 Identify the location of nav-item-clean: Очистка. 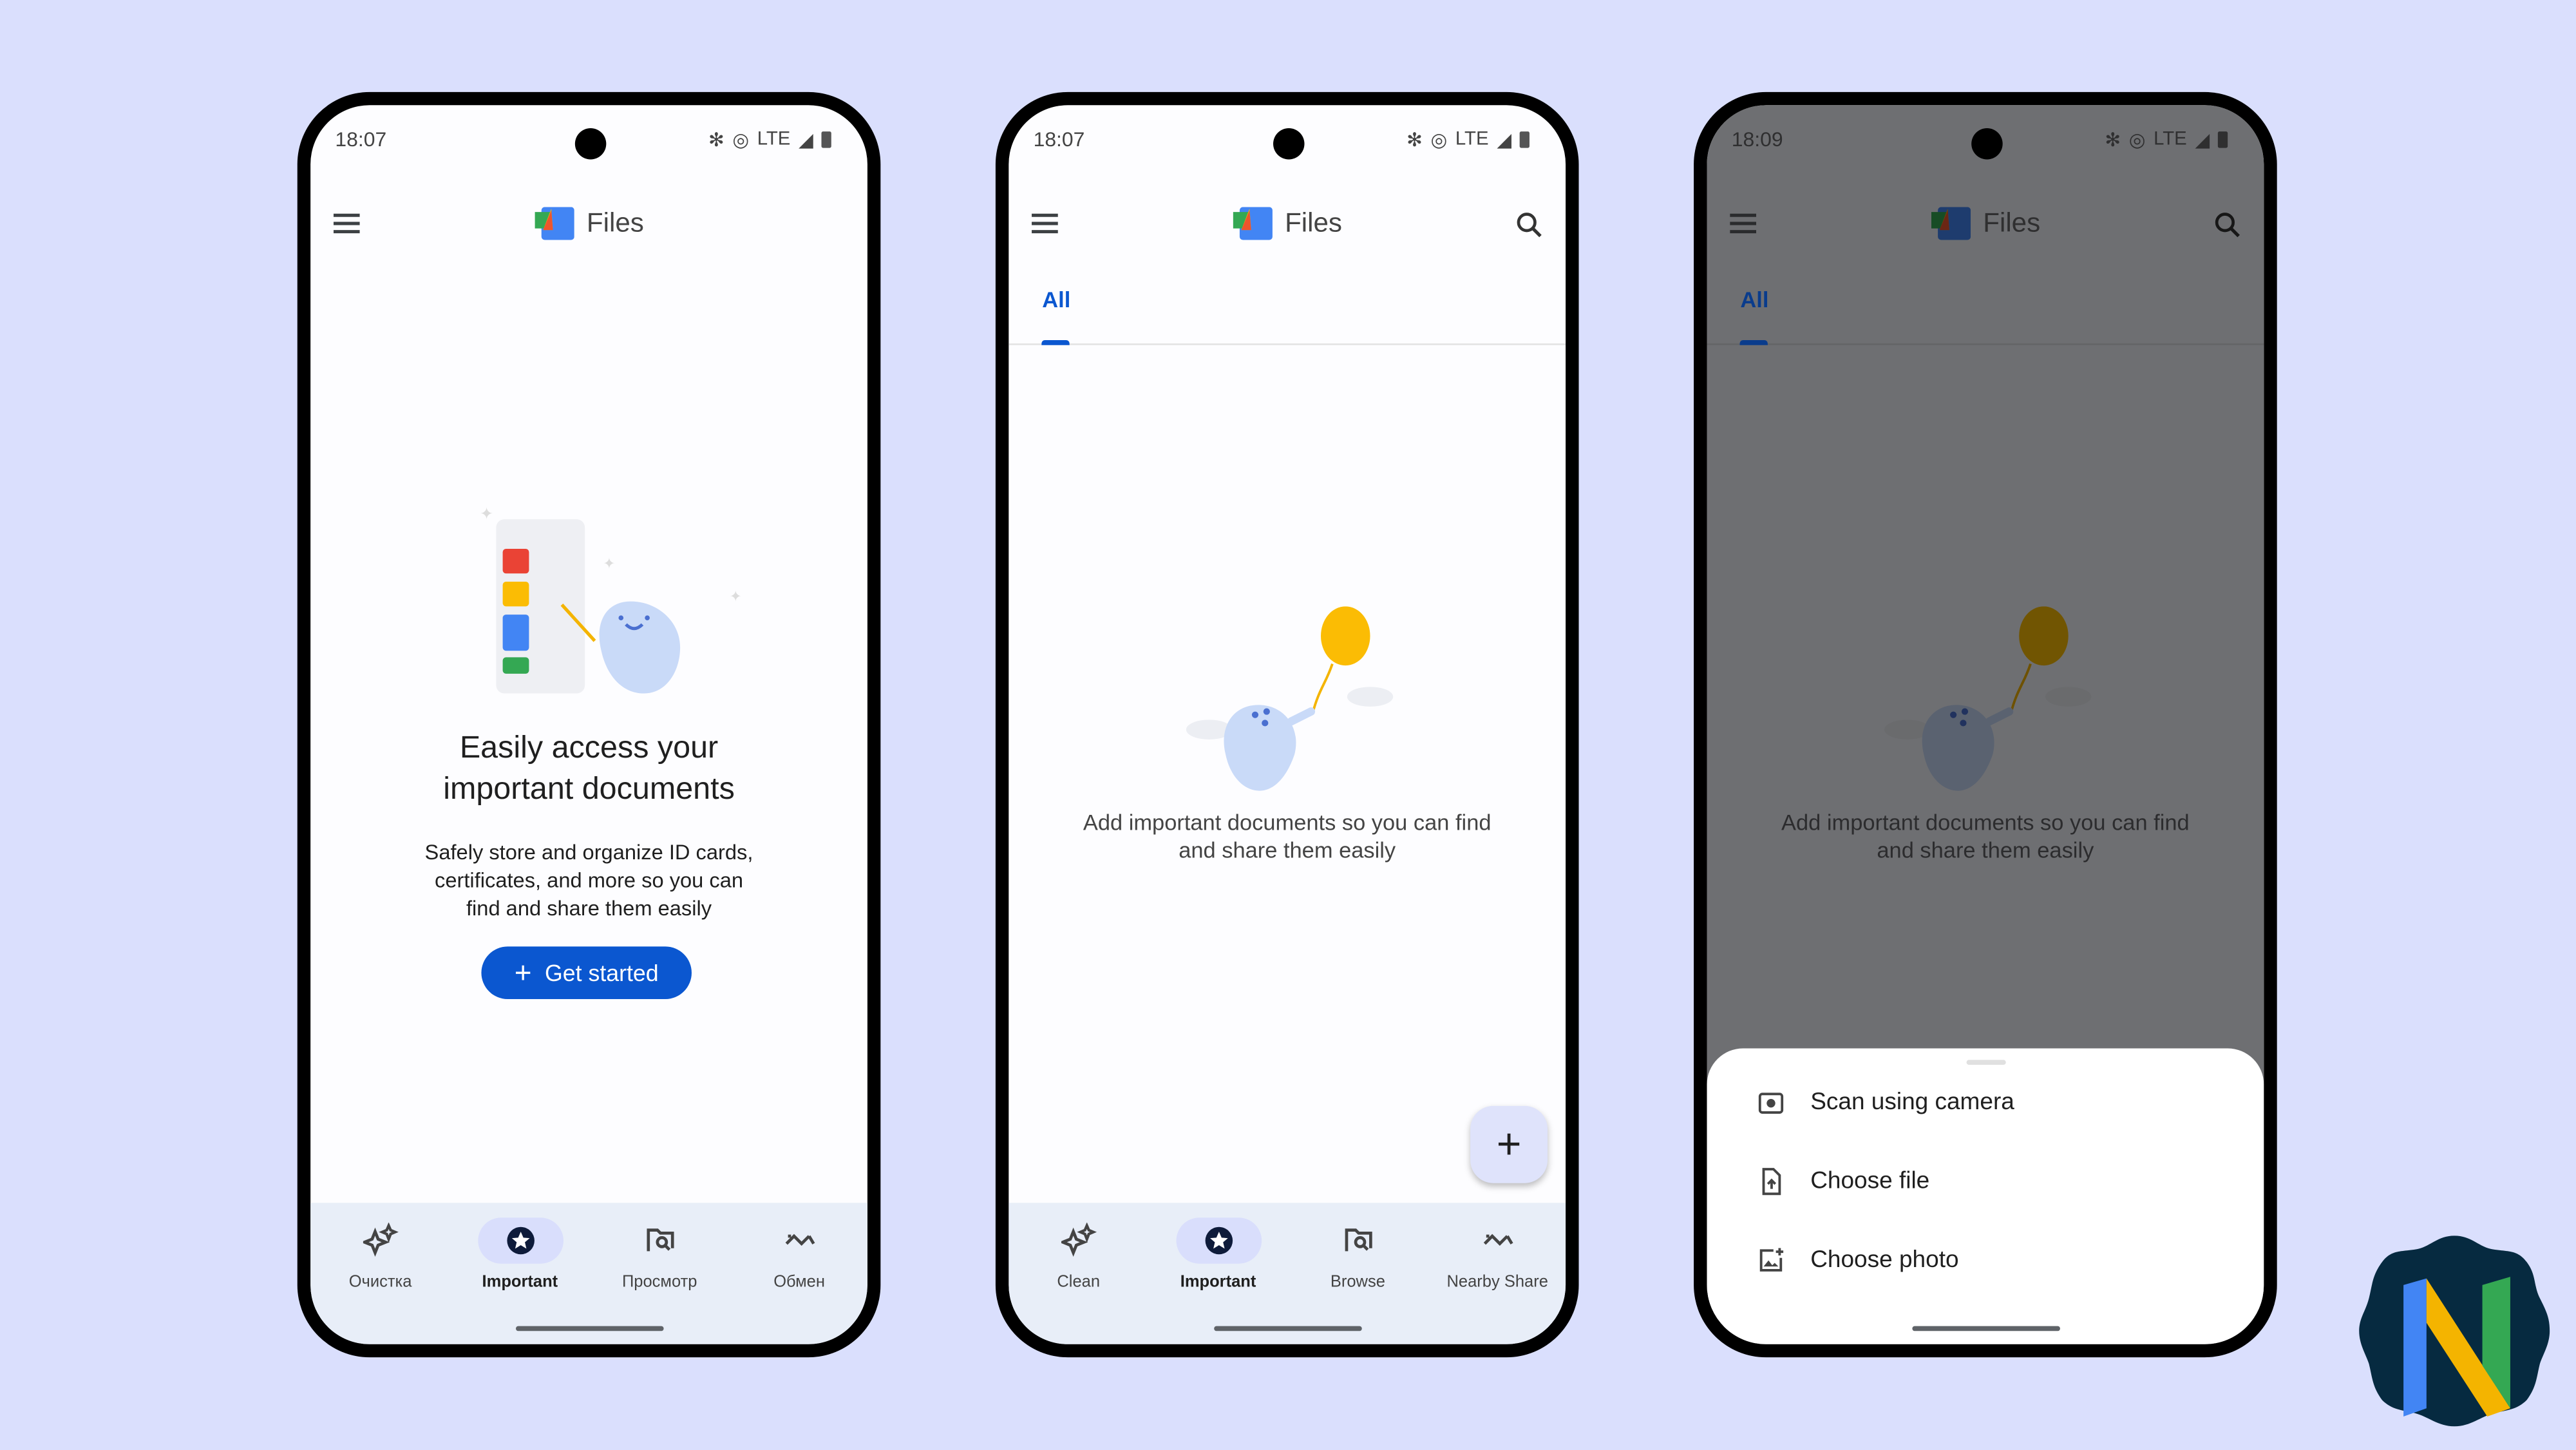
(380, 1248).